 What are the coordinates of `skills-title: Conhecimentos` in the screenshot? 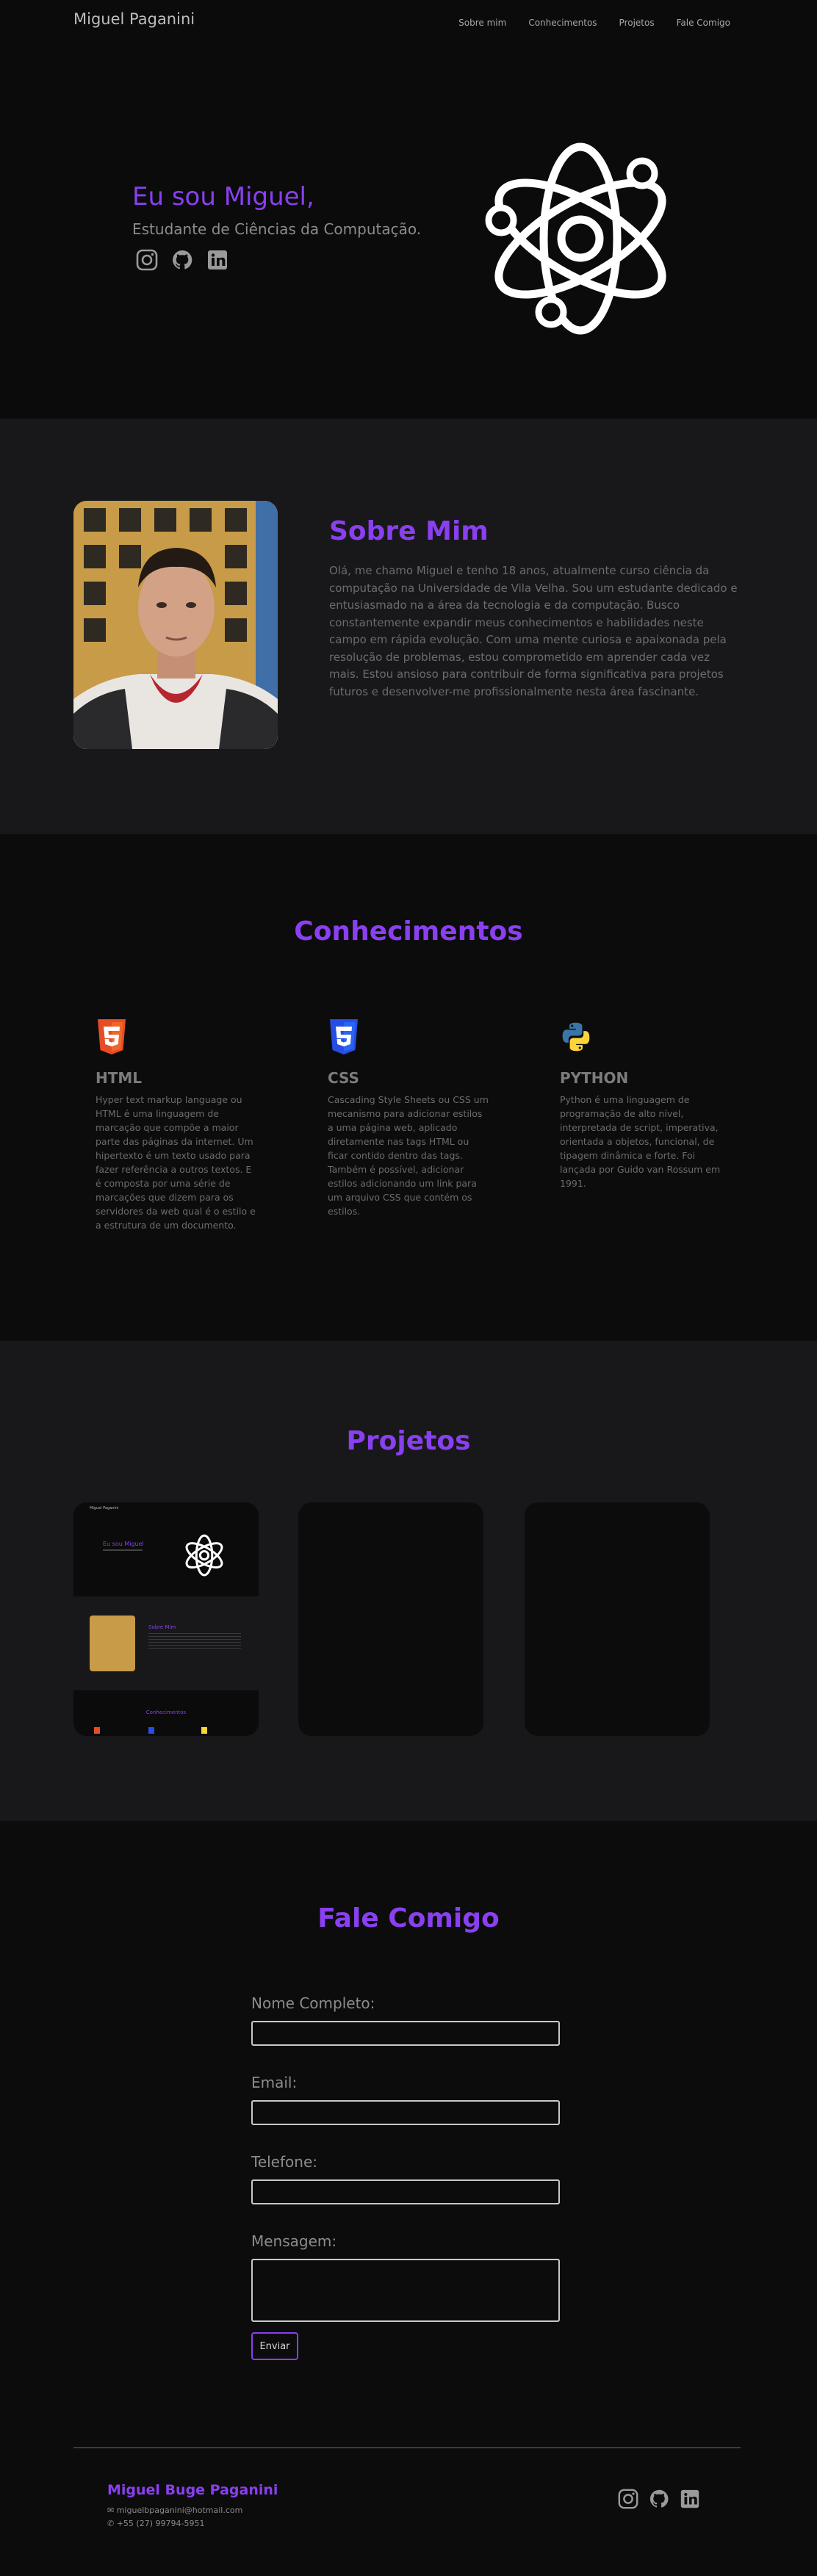 It's located at (408, 931).